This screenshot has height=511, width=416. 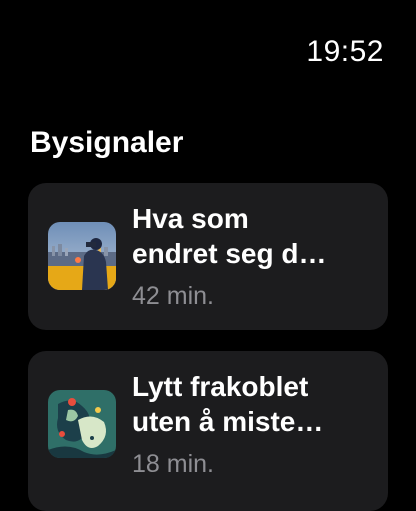 I want to click on status-time: 19:52, so click(x=345, y=51).